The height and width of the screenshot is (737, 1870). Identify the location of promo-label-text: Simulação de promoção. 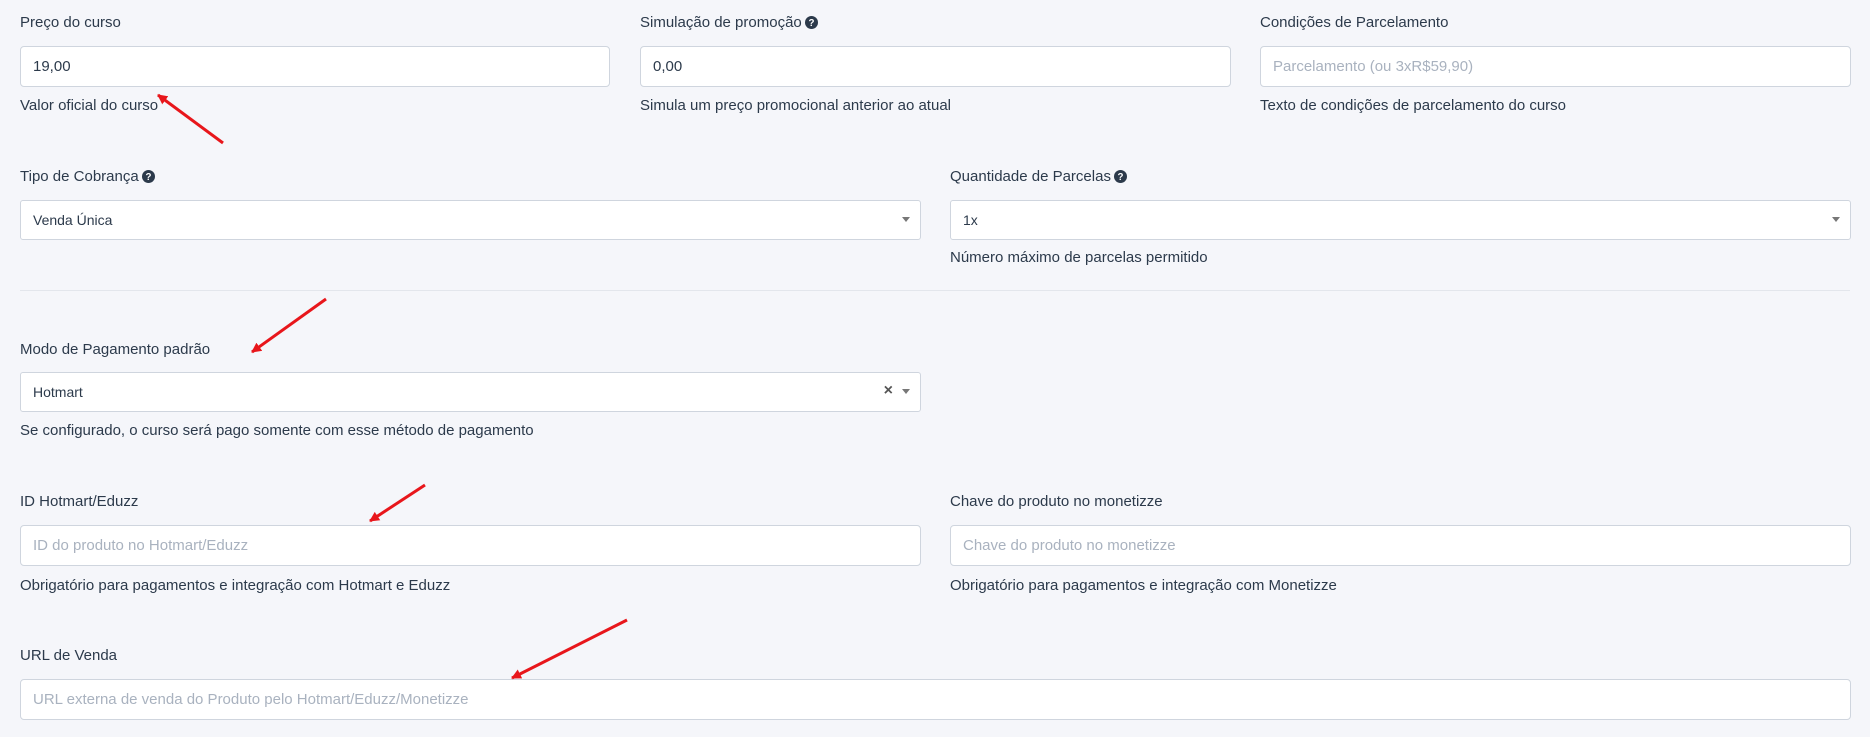
(721, 22).